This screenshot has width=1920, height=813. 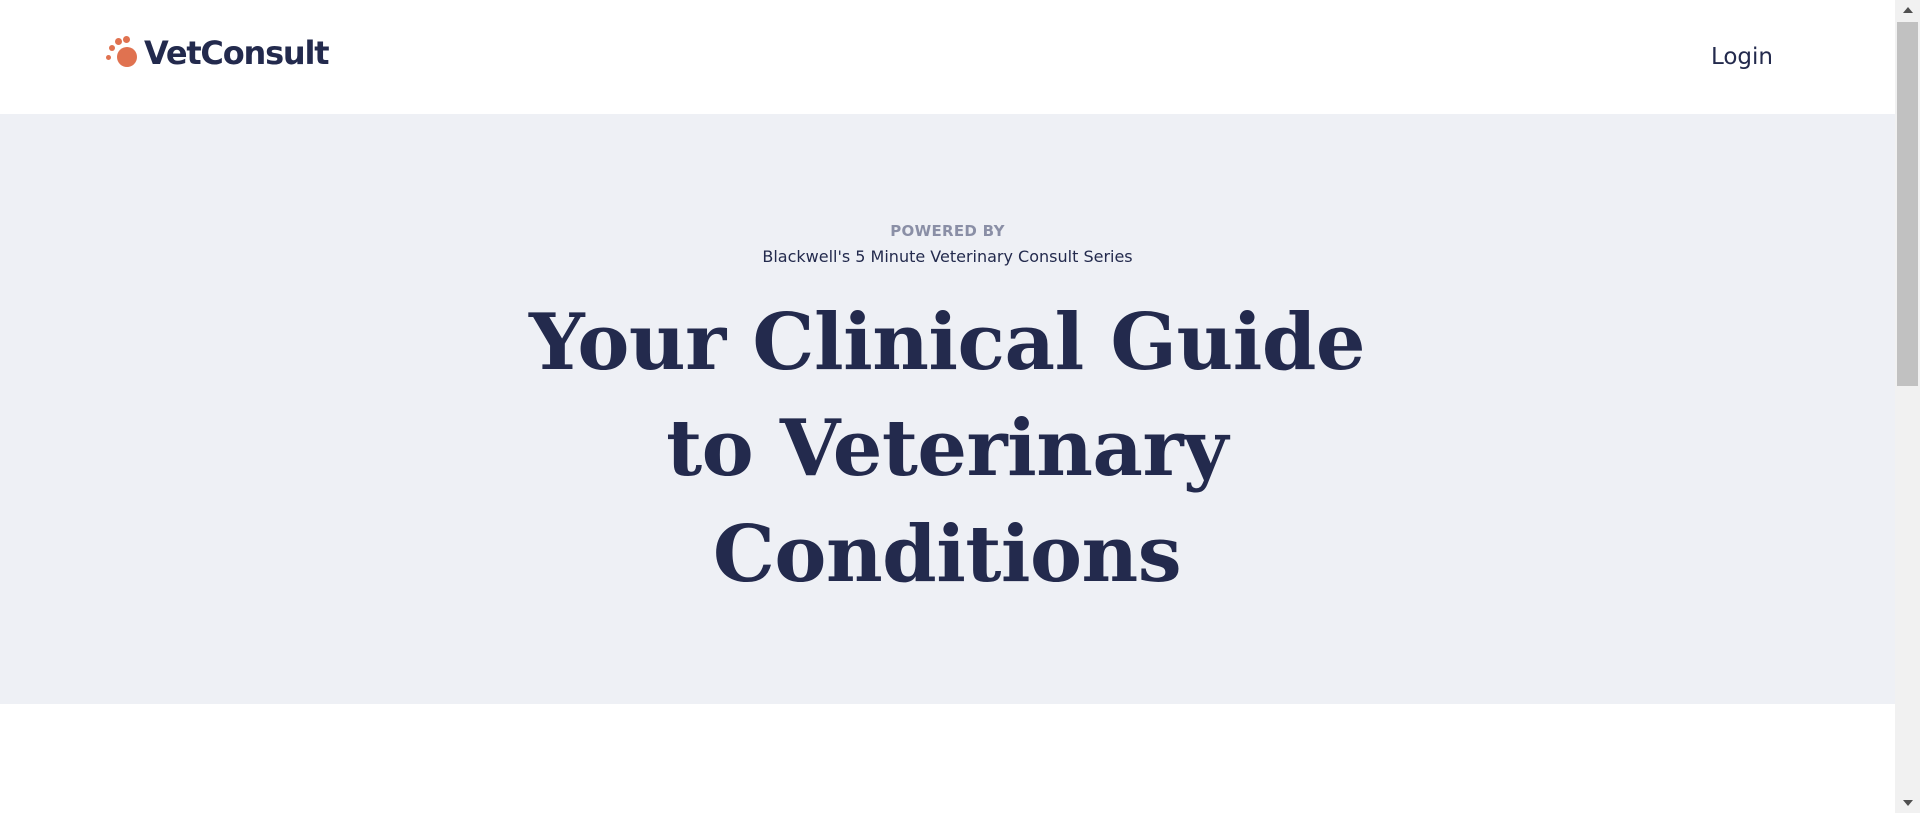 I want to click on scrollbar-thumb, so click(x=1907, y=204).